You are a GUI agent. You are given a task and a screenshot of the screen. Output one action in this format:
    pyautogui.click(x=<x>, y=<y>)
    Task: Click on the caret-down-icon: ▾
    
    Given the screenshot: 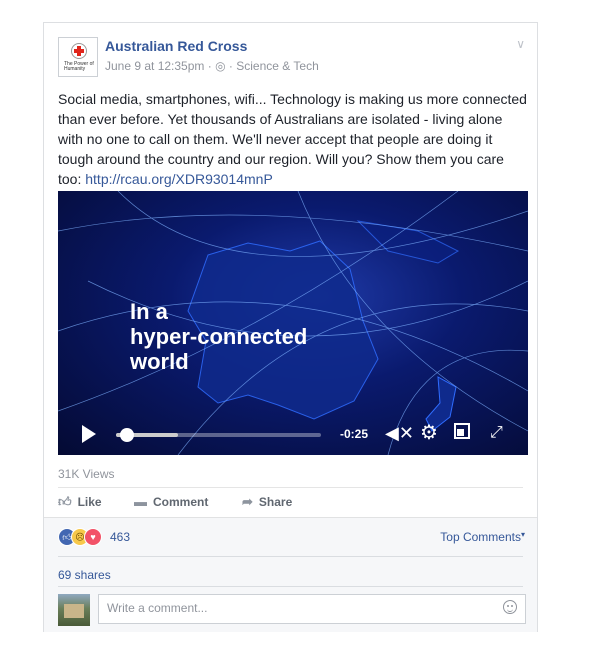 What is the action you would take?
    pyautogui.click(x=522, y=534)
    